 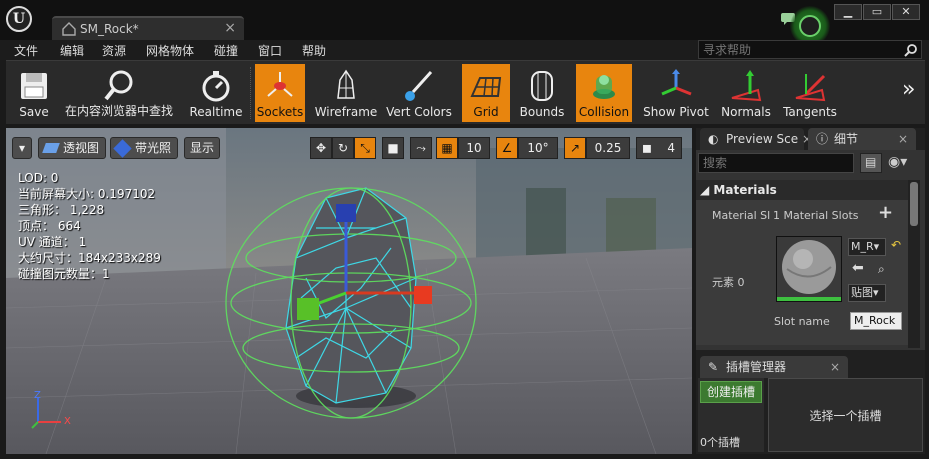 I want to click on socket-manager-close-icon: ×, so click(x=835, y=367).